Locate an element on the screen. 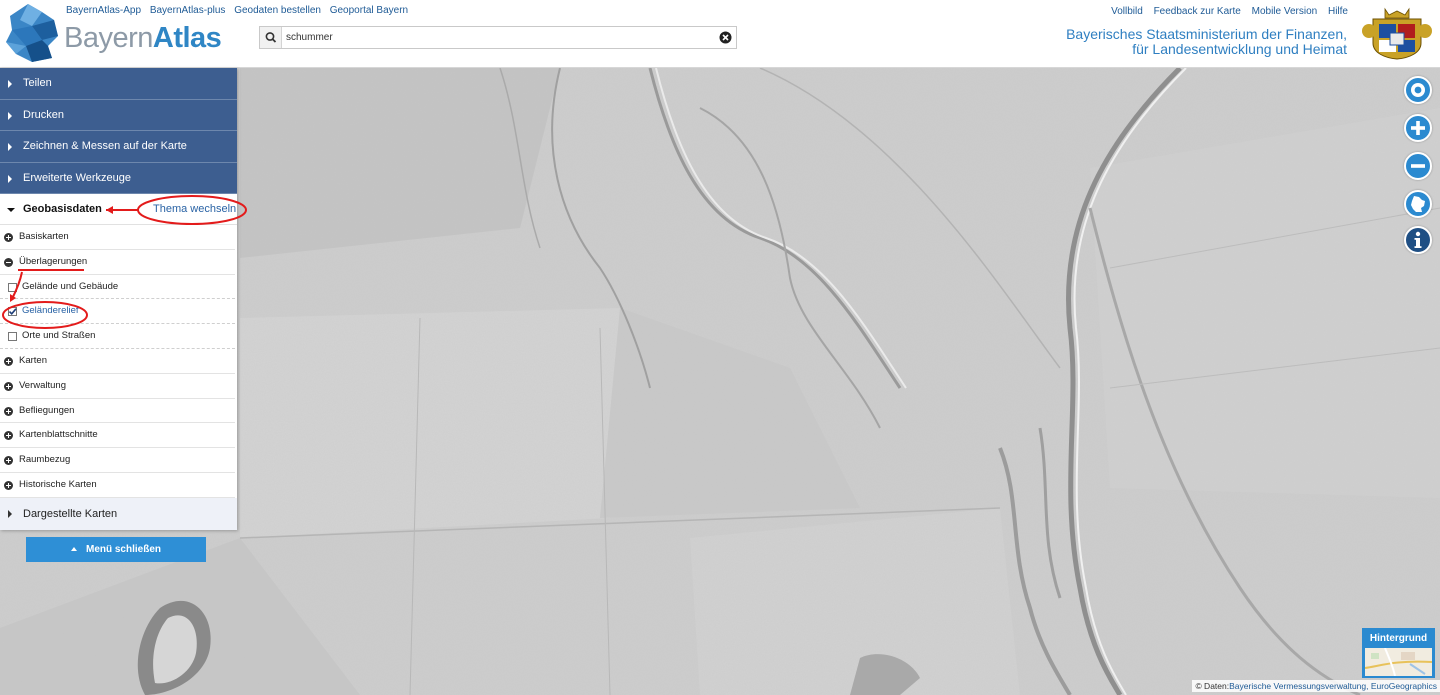 Image resolution: width=1440 pixels, height=695 pixels. menu-zeichnen-messen: Zeichnen & Messen auf der Karte is located at coordinates (118, 147).